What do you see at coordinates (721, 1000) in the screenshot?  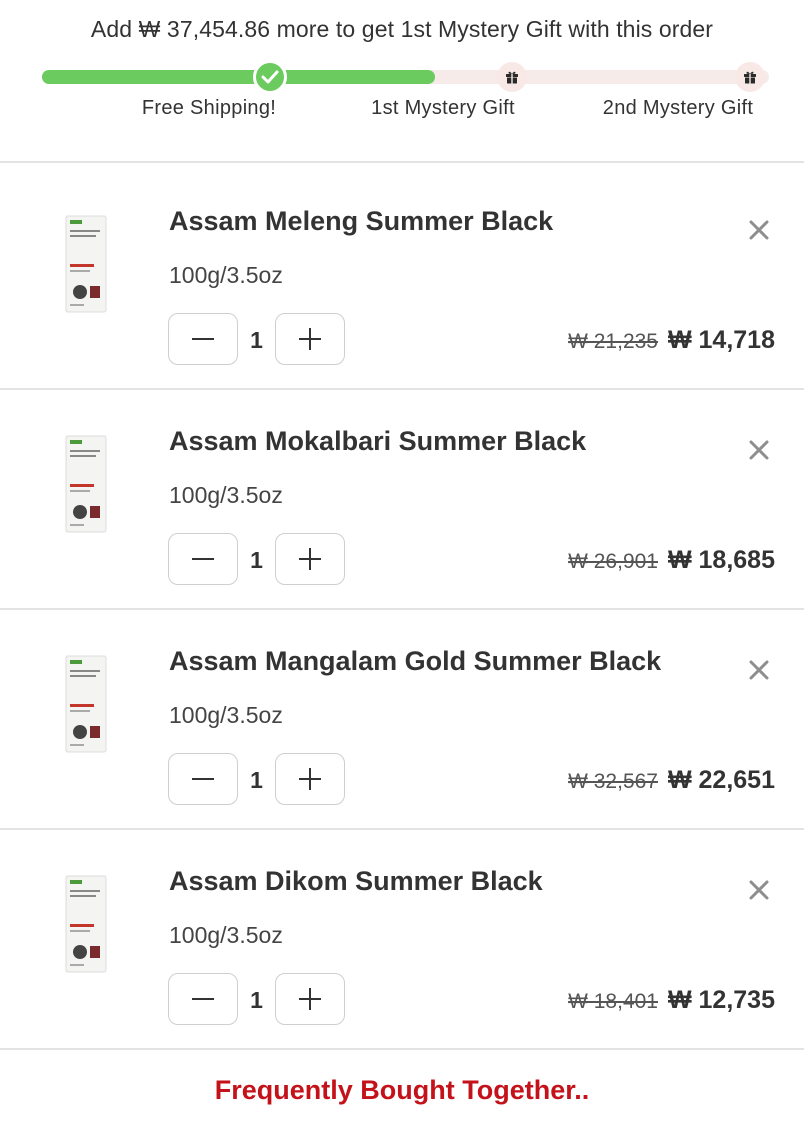 I see `sale-price: ₩ 12,735` at bounding box center [721, 1000].